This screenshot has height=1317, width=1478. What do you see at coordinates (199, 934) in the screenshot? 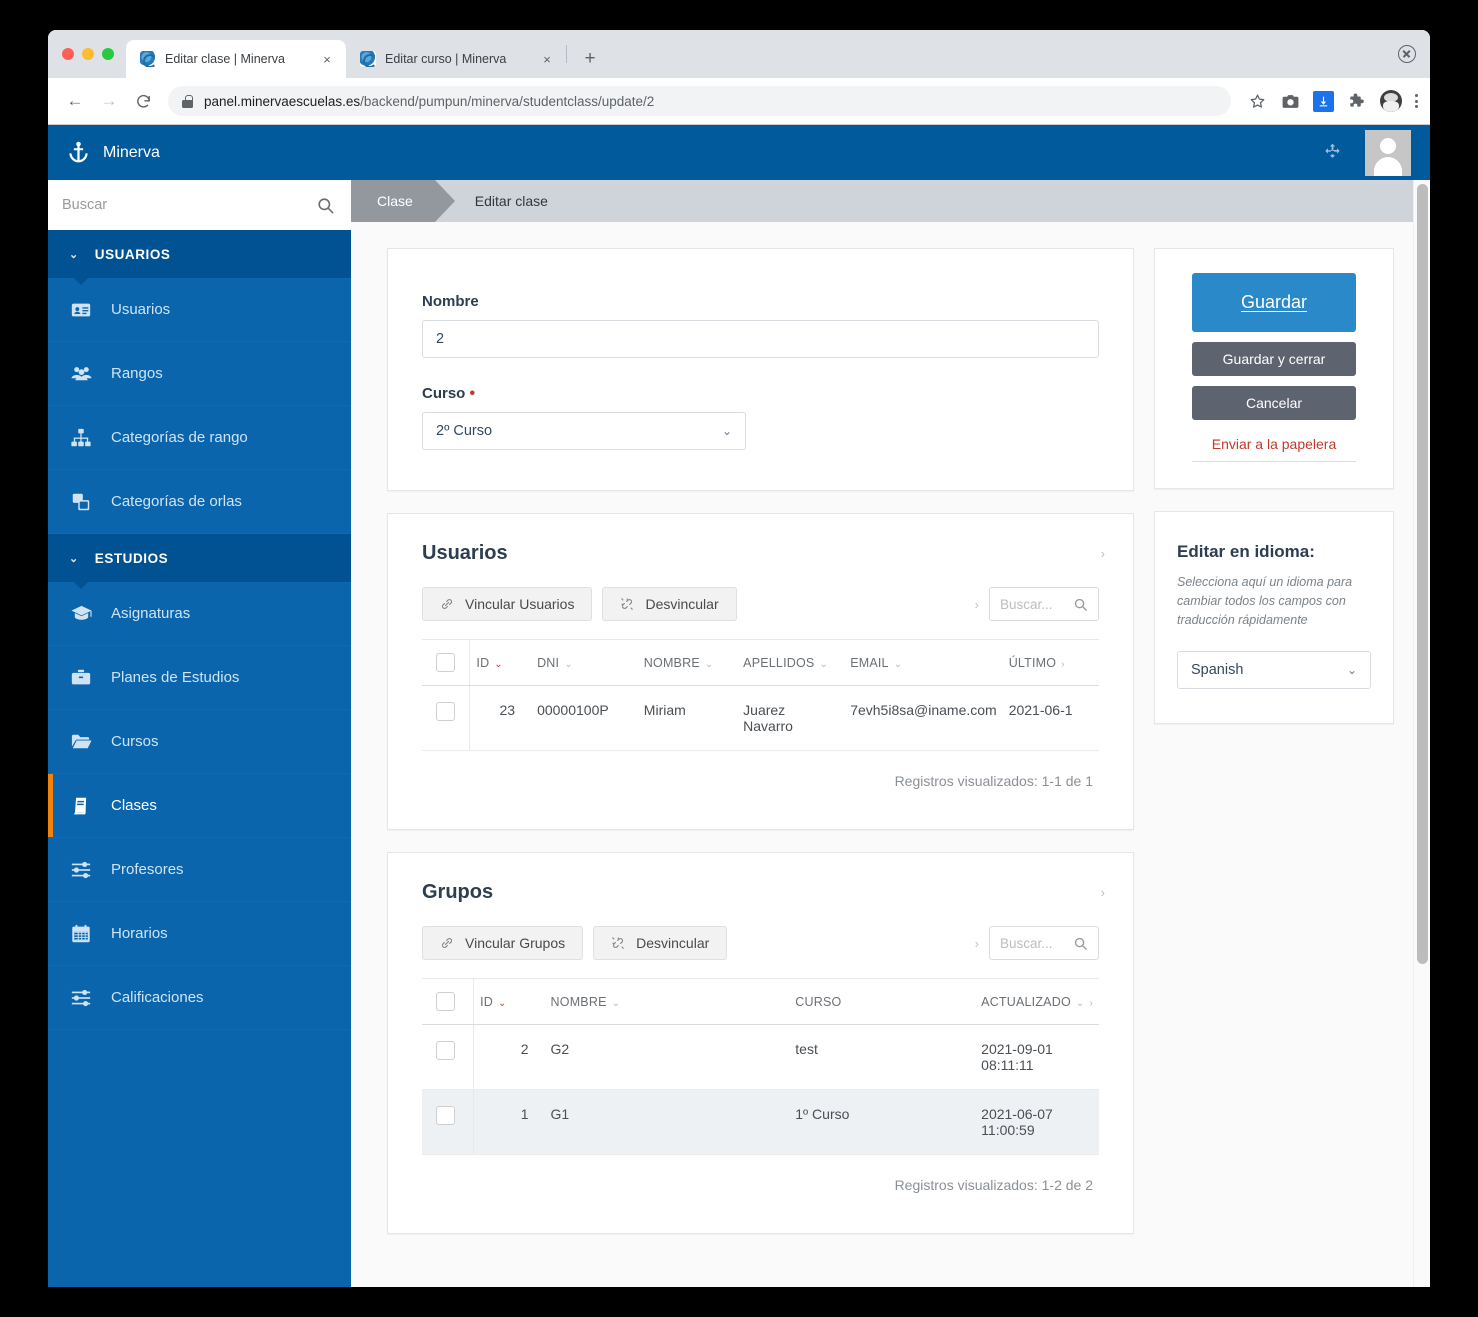
I see `sidebar-item-horarios: Horarios` at bounding box center [199, 934].